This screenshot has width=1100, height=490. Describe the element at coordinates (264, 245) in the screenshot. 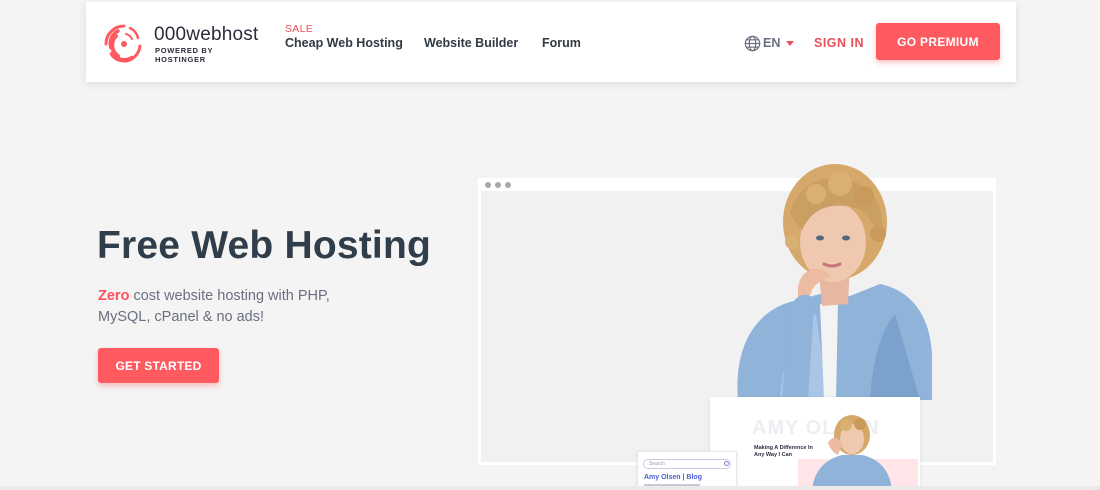

I see `hero-title: Free Web Hosting` at that location.